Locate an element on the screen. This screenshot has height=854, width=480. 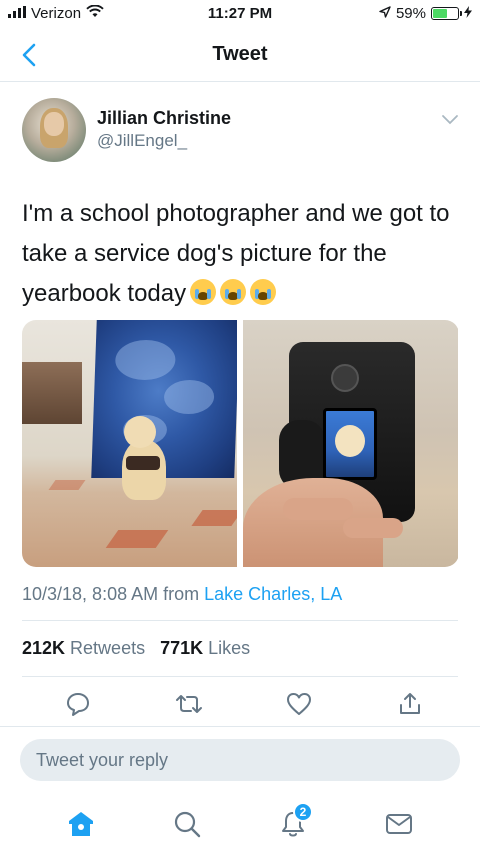
reply-icon is located at coordinates (78, 704).